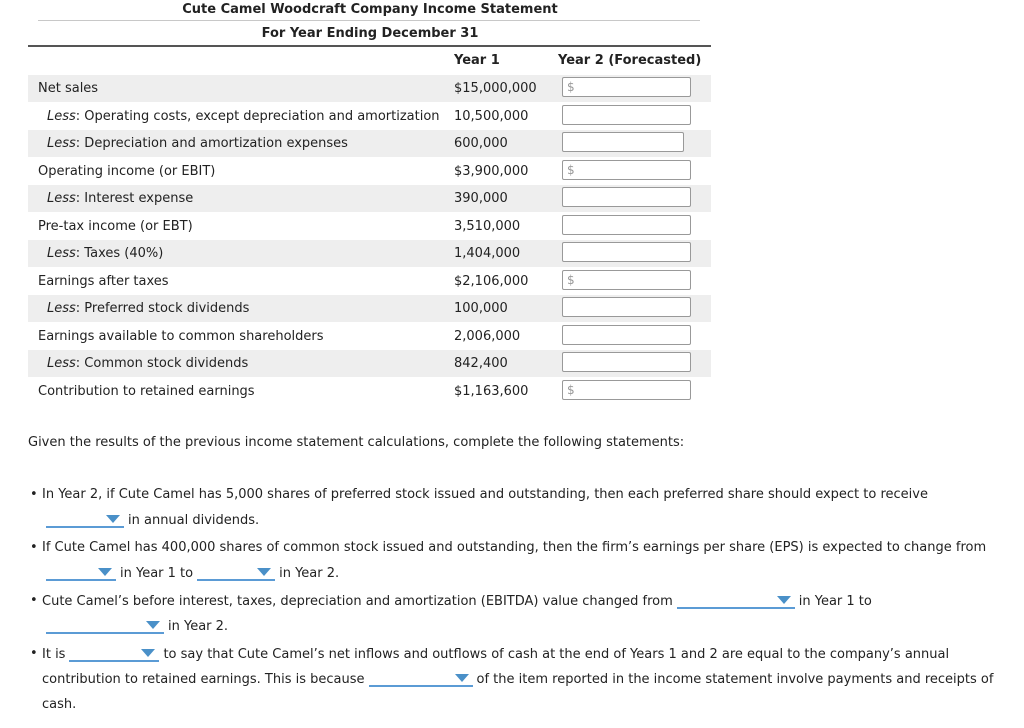  What do you see at coordinates (491, 116) in the screenshot?
I see `year1-value: 10,500,000` at bounding box center [491, 116].